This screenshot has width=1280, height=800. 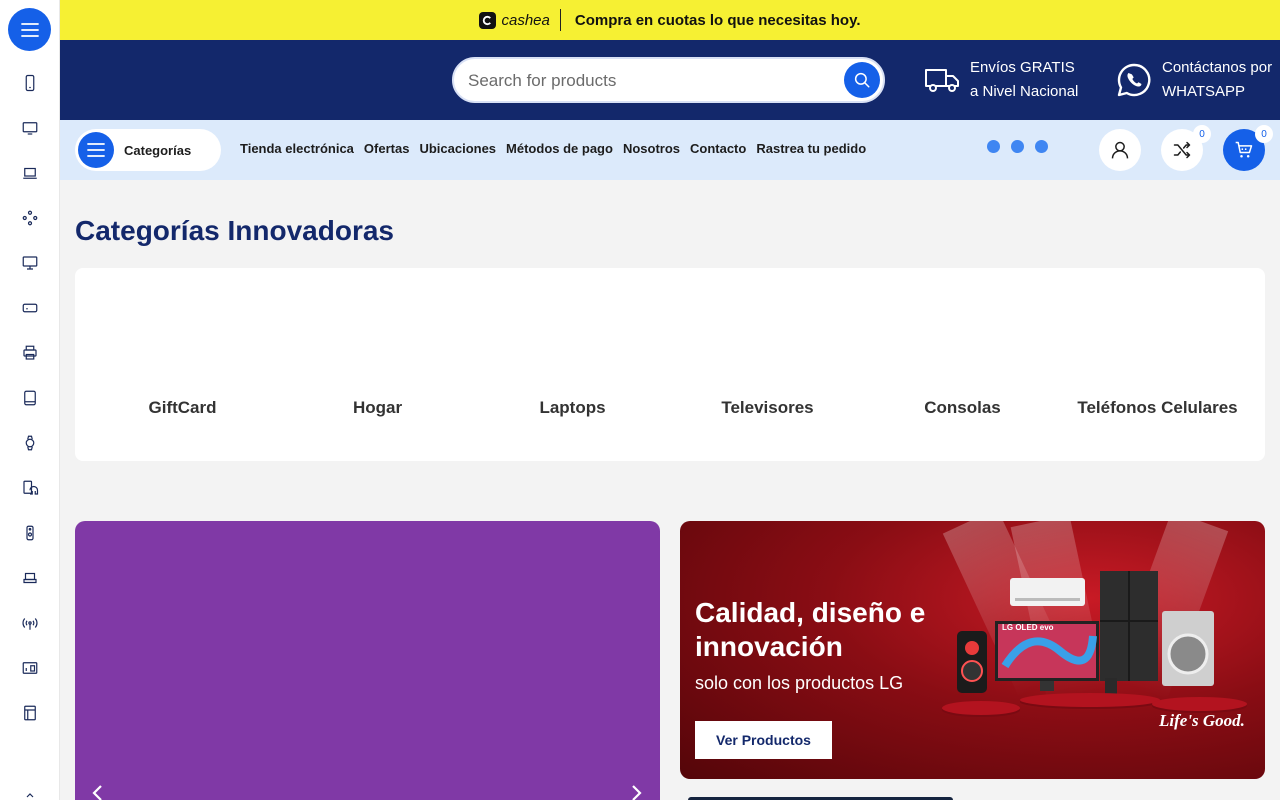 What do you see at coordinates (763, 740) in the screenshot?
I see `ver-productos-button: Ver Productos` at bounding box center [763, 740].